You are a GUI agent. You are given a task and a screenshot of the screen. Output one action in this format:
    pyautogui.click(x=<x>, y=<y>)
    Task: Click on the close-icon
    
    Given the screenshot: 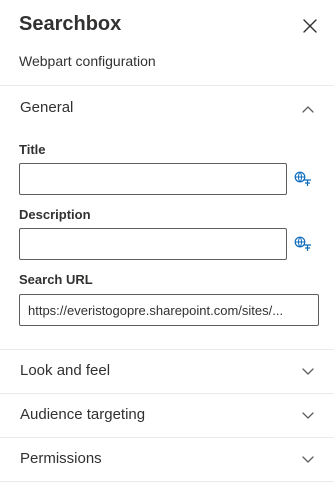 What is the action you would take?
    pyautogui.click(x=310, y=26)
    